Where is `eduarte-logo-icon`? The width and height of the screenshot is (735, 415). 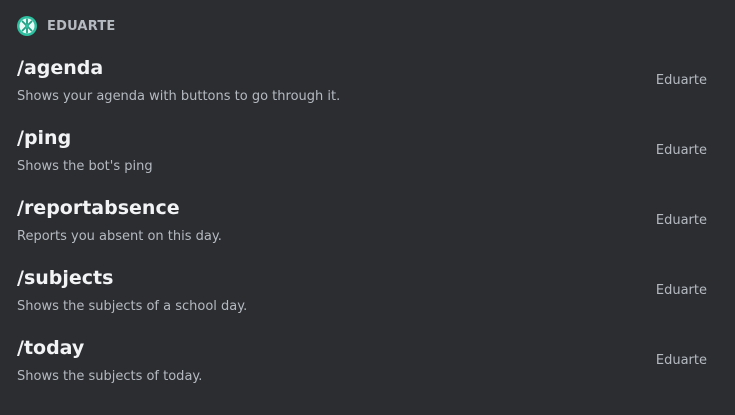 eduarte-logo-icon is located at coordinates (27, 26).